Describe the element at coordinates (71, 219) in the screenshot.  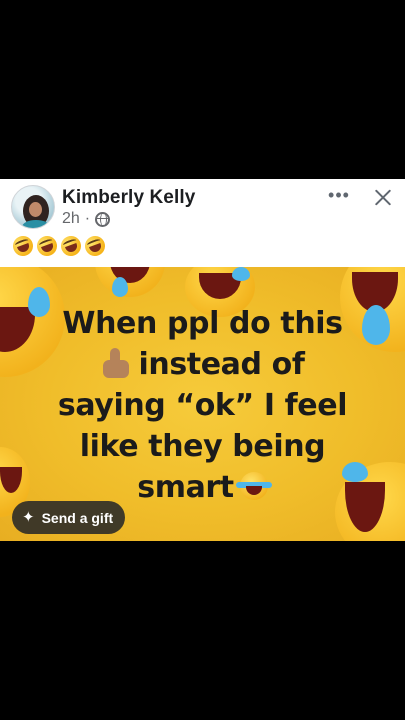
I see `post-time: 2h` at that location.